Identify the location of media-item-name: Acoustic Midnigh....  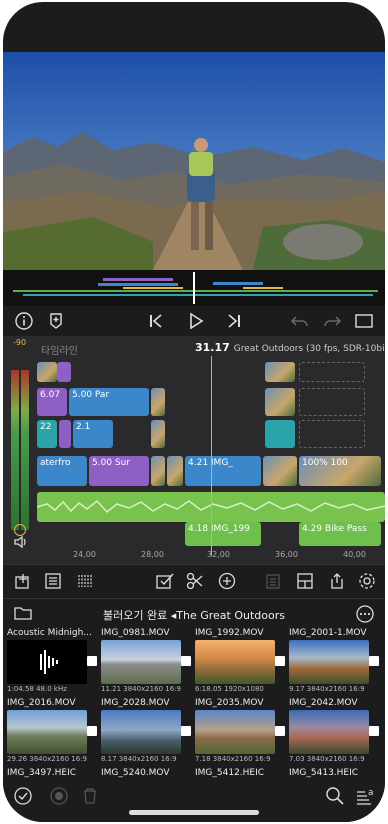
(49, 633).